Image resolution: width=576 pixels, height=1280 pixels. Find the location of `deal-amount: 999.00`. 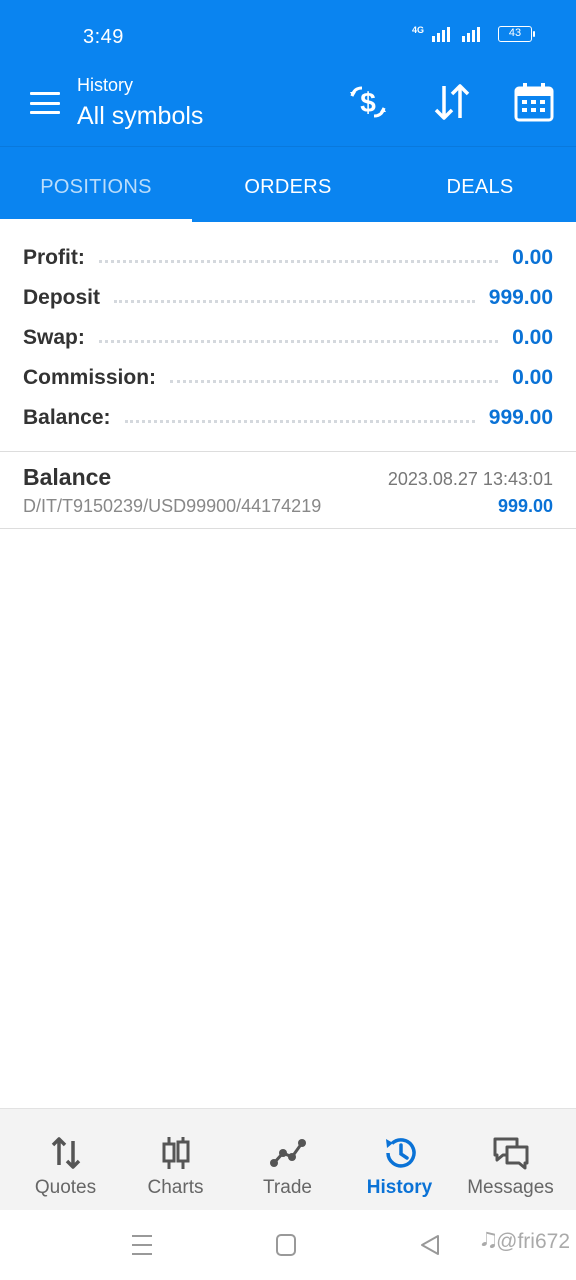

deal-amount: 999.00 is located at coordinates (525, 506).